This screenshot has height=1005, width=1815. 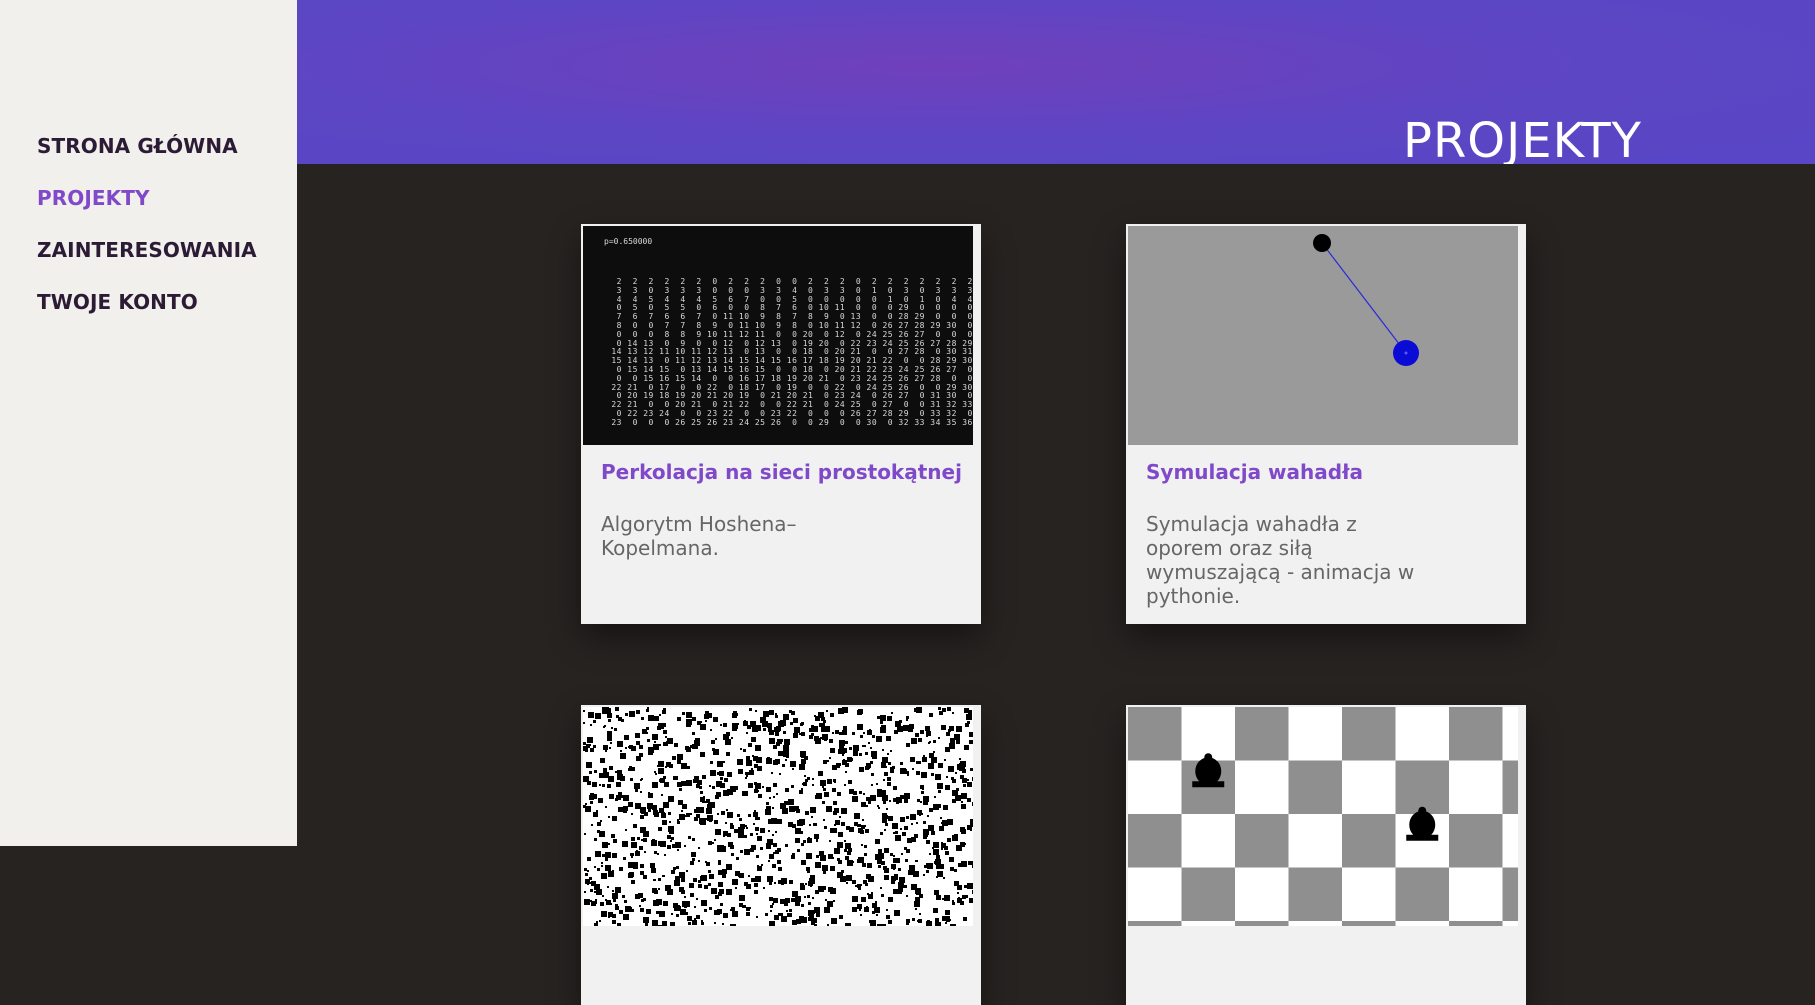 I want to click on project-title: Perkolacja na sieci prostokątnej, so click(x=781, y=472).